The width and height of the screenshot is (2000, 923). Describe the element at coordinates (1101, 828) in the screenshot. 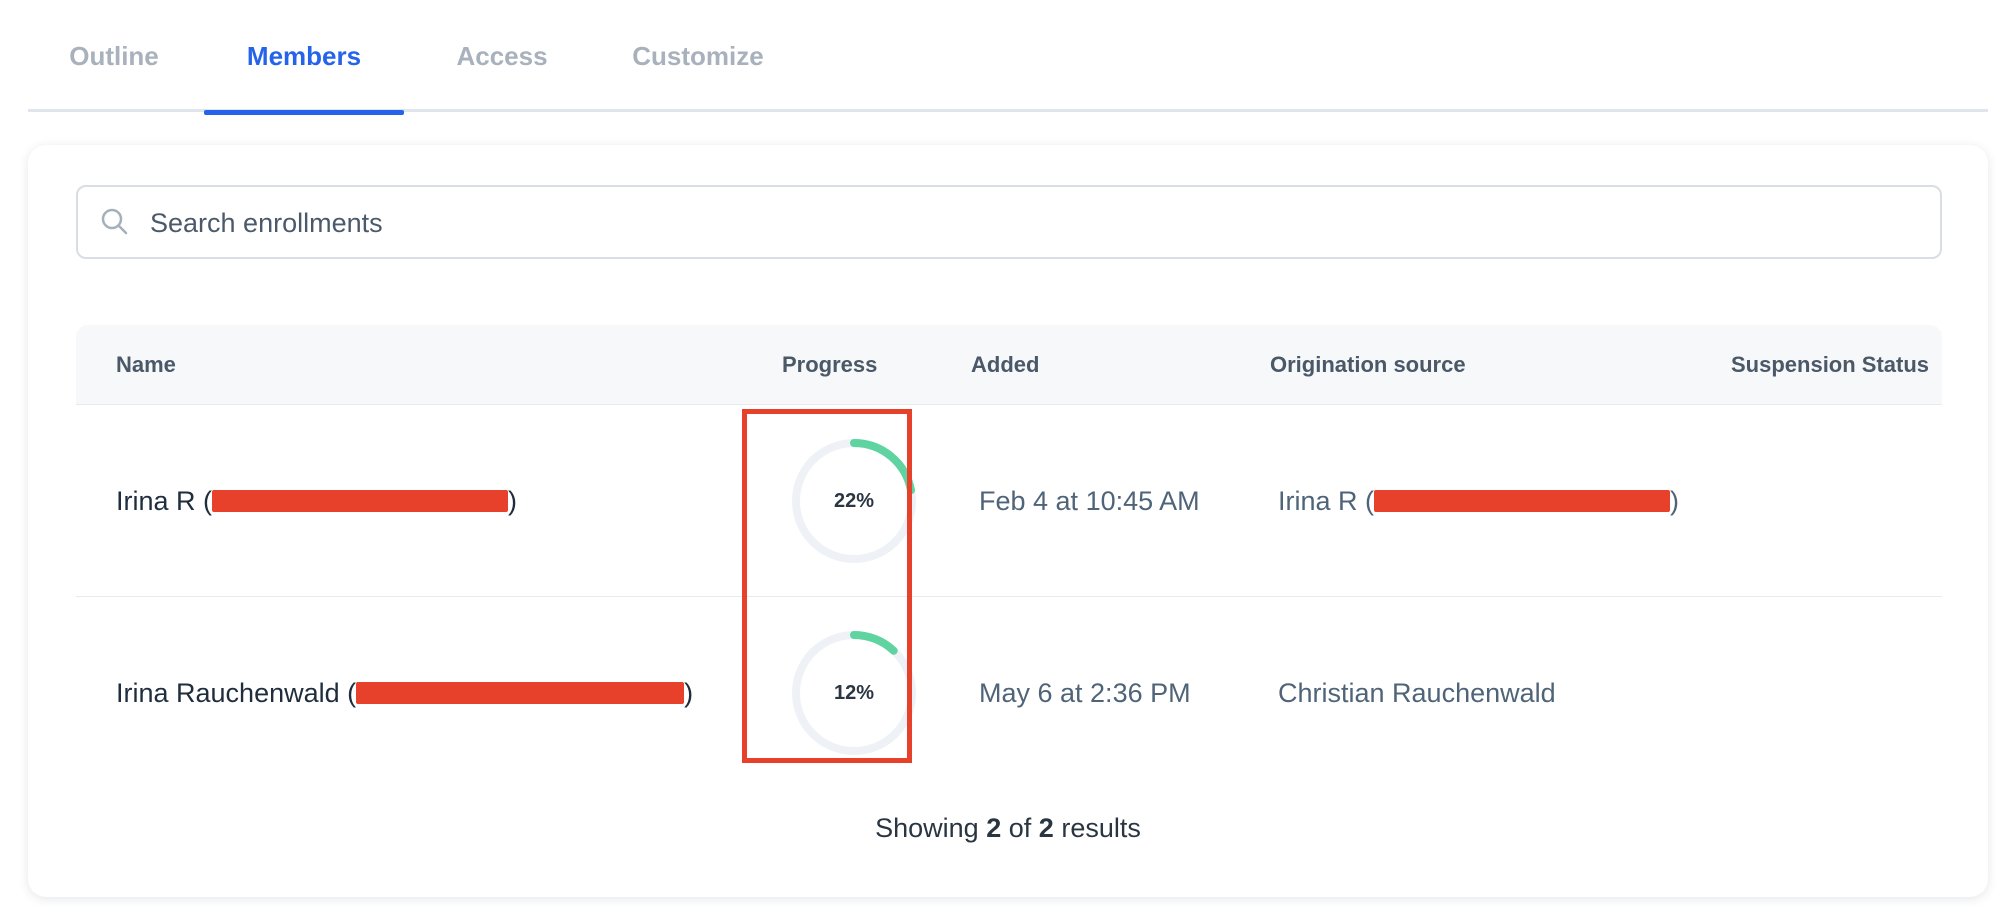

I see `results-suffix: results` at that location.